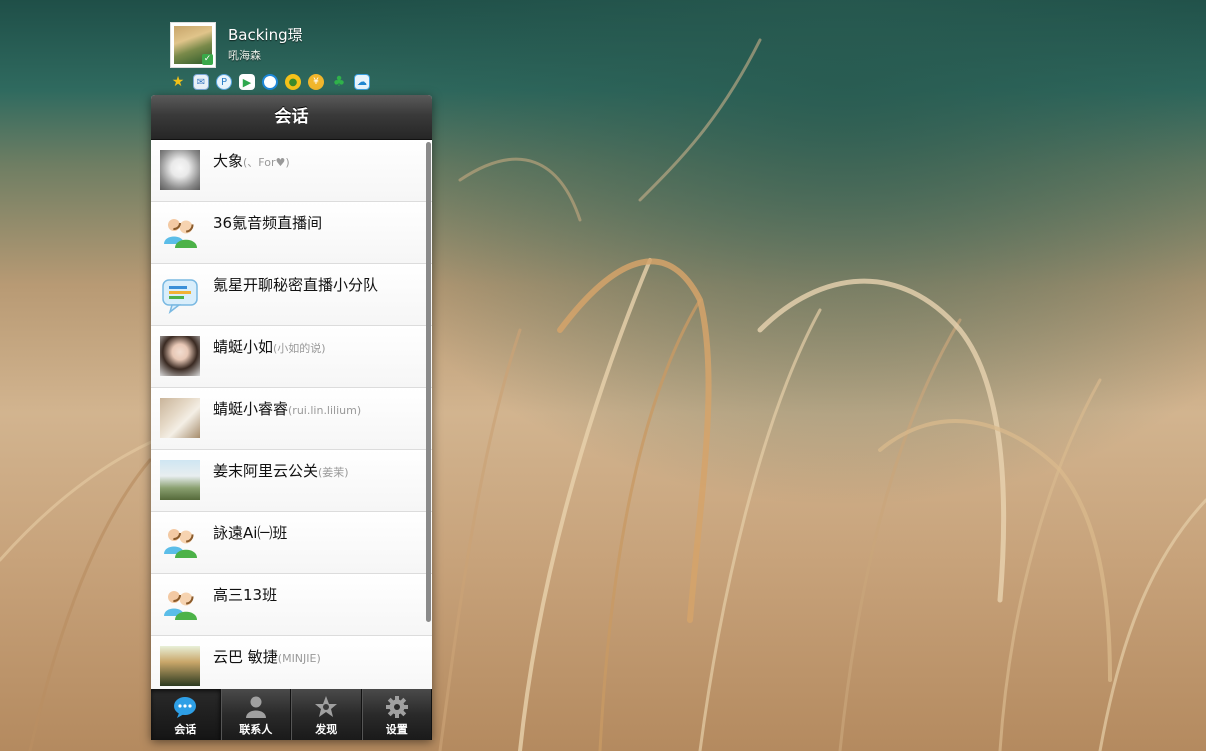  What do you see at coordinates (291, 357) in the screenshot?
I see `conversation-item: 蜻蜓小如(小如的说)` at bounding box center [291, 357].